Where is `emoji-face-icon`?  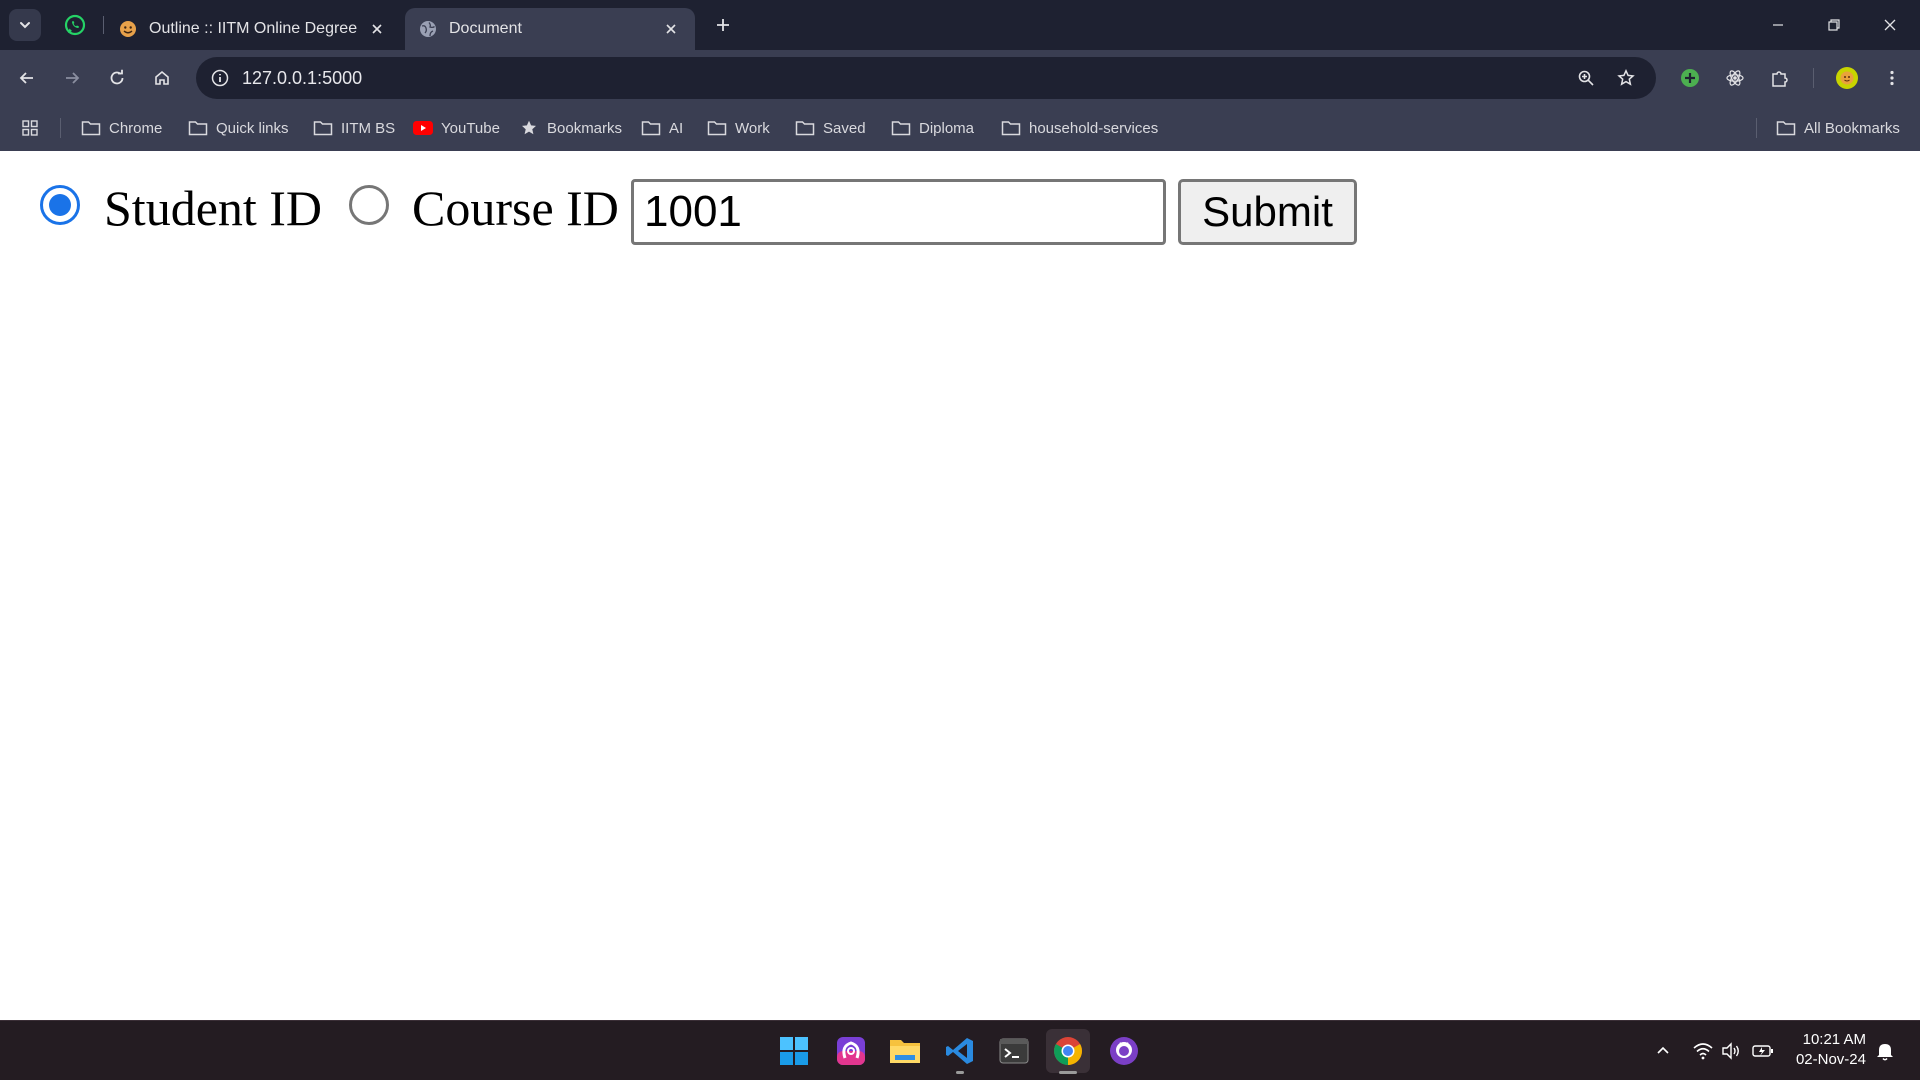
emoji-face-icon is located at coordinates (128, 29).